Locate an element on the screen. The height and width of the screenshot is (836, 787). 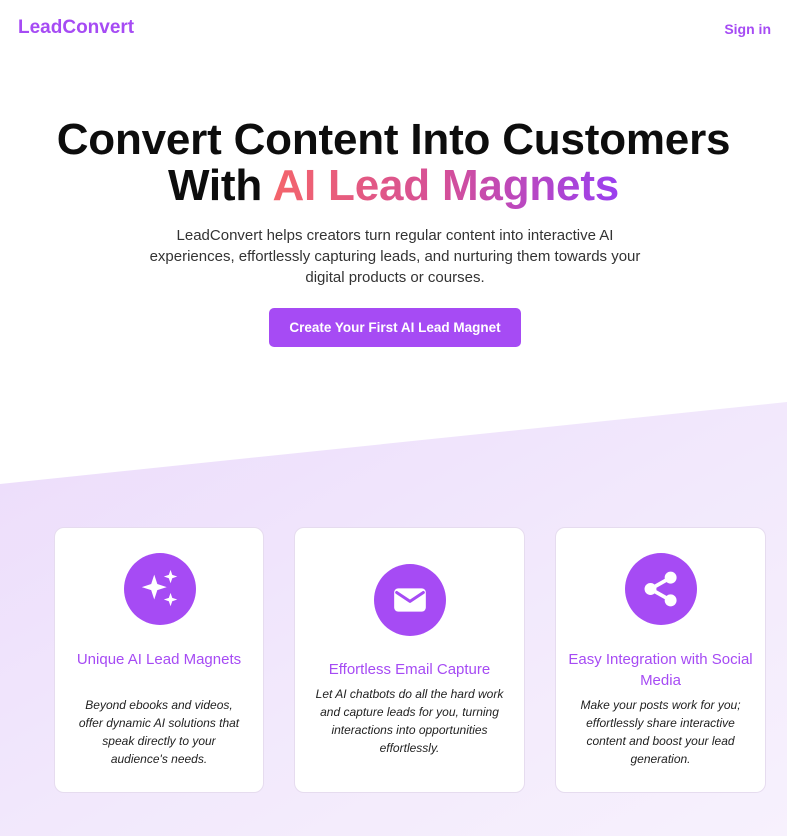
sign-in-link: Sign in is located at coordinates (747, 29).